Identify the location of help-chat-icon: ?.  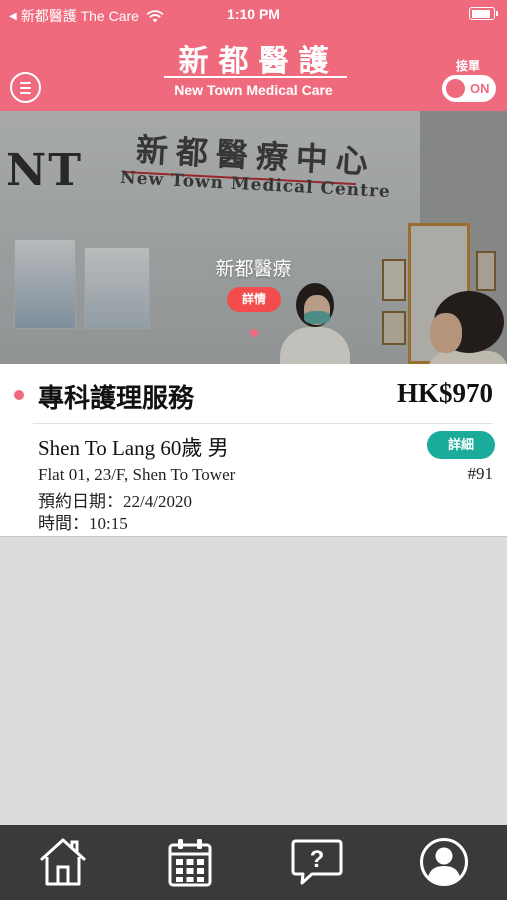
(317, 862).